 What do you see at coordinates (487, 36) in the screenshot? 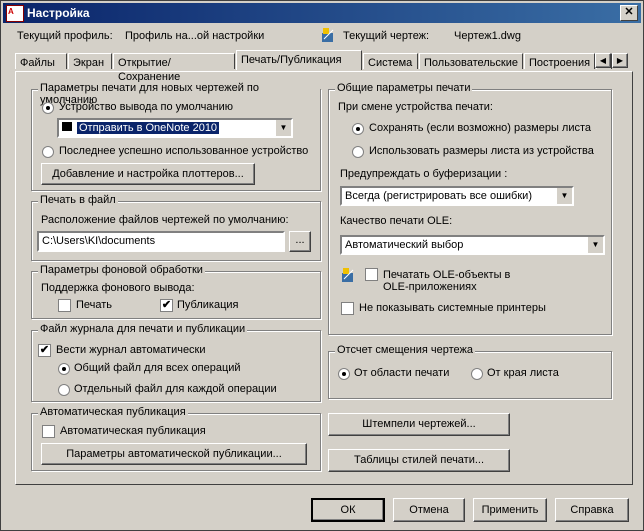
I see `current-drawing-value: Чертеж1.dwg` at bounding box center [487, 36].